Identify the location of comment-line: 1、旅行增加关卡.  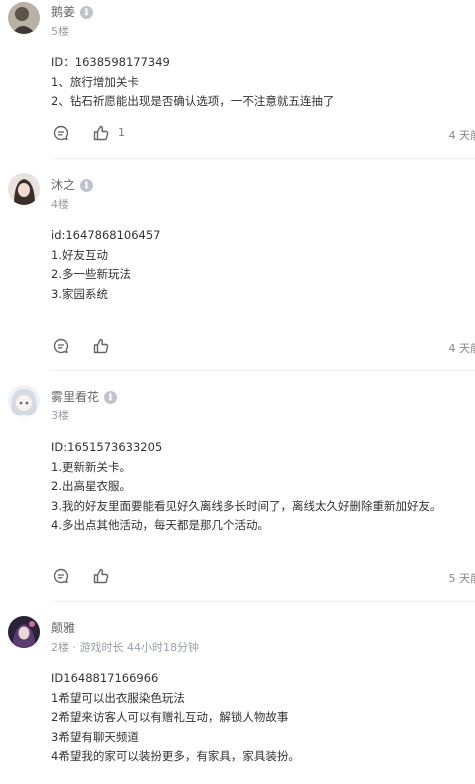
(95, 81).